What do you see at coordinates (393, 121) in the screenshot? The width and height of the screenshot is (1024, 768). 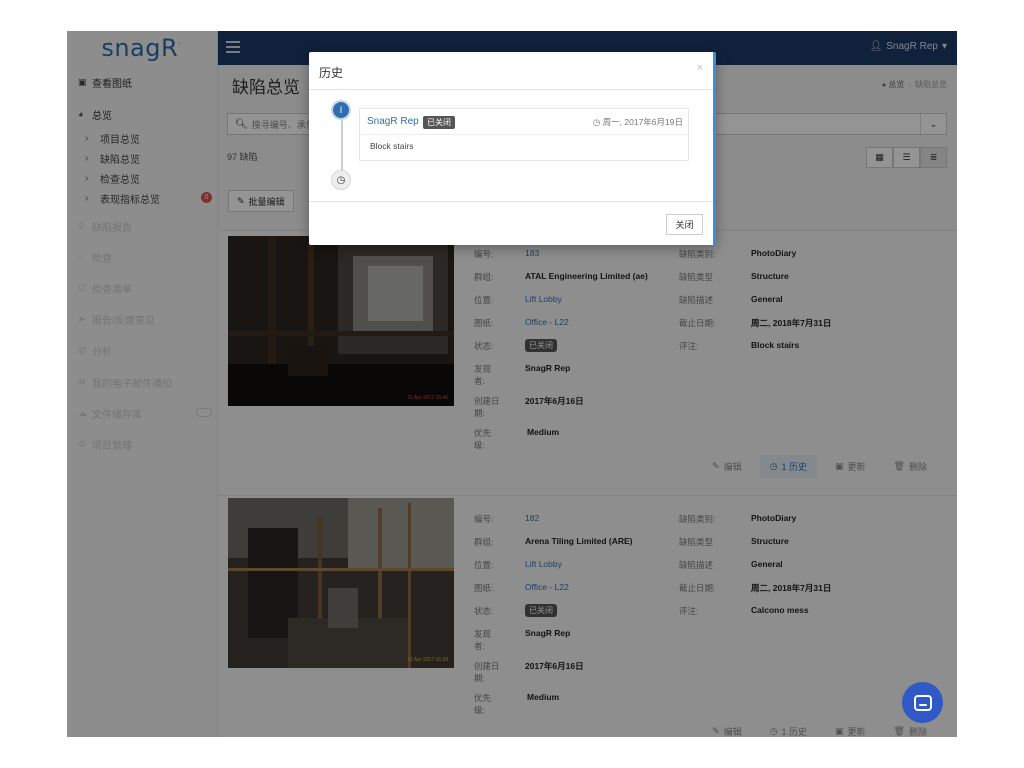 I see `timeline-user: SnagR Rep` at bounding box center [393, 121].